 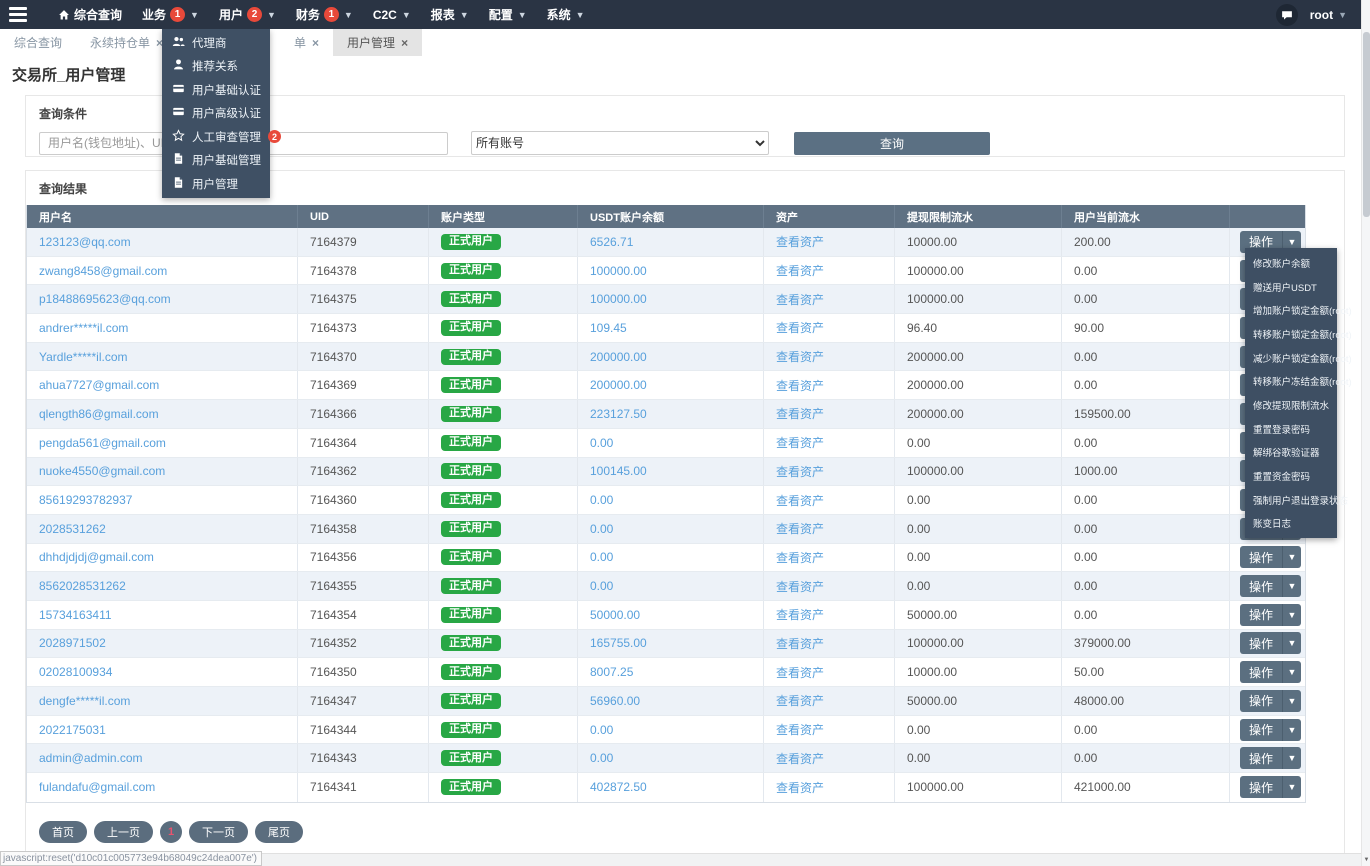 What do you see at coordinates (1291, 263) in the screenshot?
I see `action-menu-item-修改账户余额: 修改账户余额` at bounding box center [1291, 263].